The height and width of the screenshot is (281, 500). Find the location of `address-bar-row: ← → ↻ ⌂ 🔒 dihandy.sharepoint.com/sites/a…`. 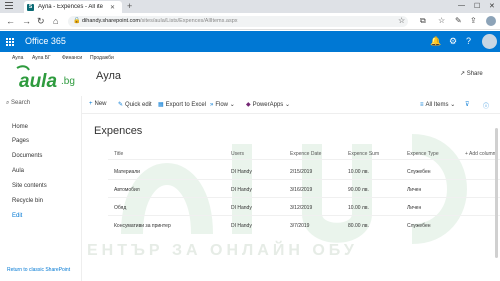

address-bar-row: ← → ↻ ⌂ 🔒 dihandy.sharepoint.com/sites/a… is located at coordinates (250, 21).